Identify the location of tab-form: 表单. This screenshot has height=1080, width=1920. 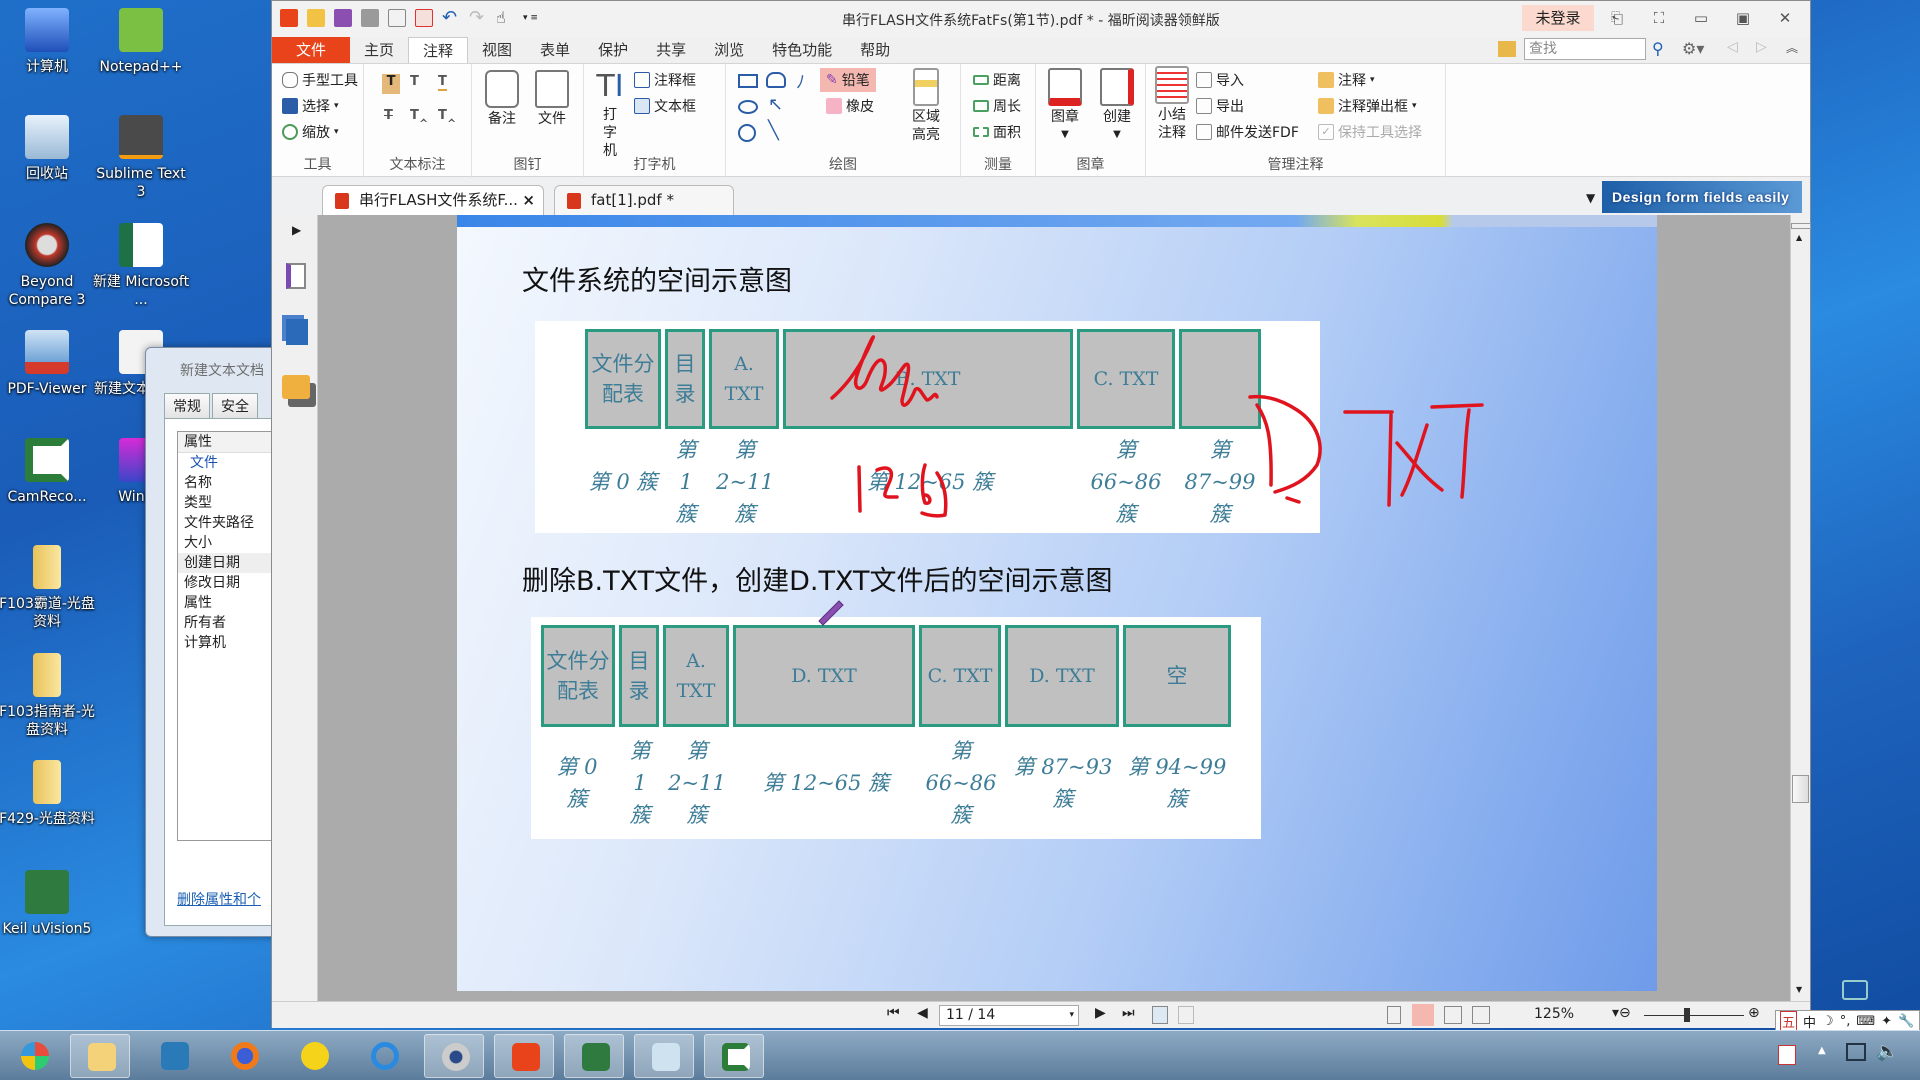
(555, 50).